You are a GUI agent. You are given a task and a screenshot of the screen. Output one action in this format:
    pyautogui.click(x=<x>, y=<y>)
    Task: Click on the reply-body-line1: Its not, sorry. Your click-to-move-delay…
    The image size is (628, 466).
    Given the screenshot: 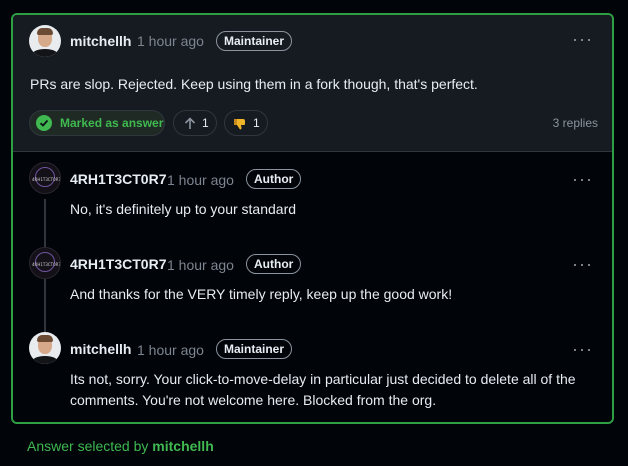 What is the action you would take?
    pyautogui.click(x=323, y=379)
    